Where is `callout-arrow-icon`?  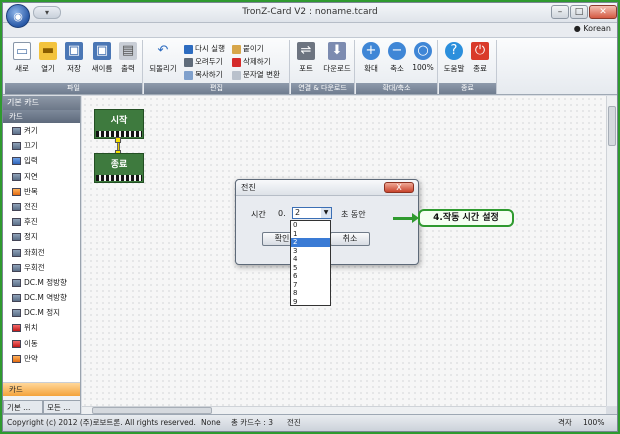 callout-arrow-icon is located at coordinates (406, 218).